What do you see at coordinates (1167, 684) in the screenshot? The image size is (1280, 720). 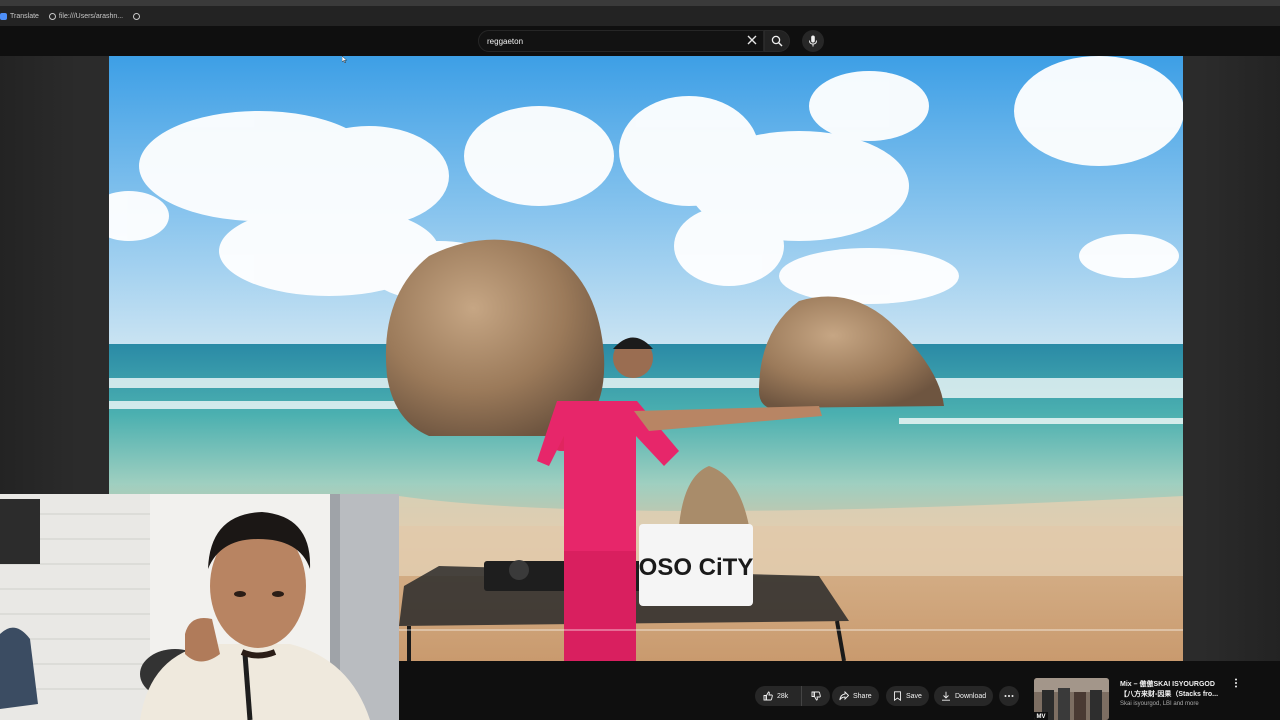 I see `recommendation-title-line1: Mix – 傲傲SKAI ISYOURGOD` at bounding box center [1167, 684].